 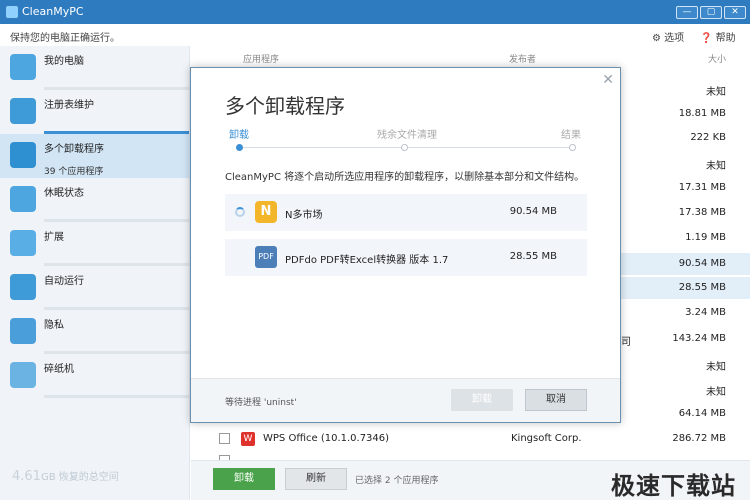 What do you see at coordinates (23, 331) in the screenshot?
I see `shield-icon` at bounding box center [23, 331].